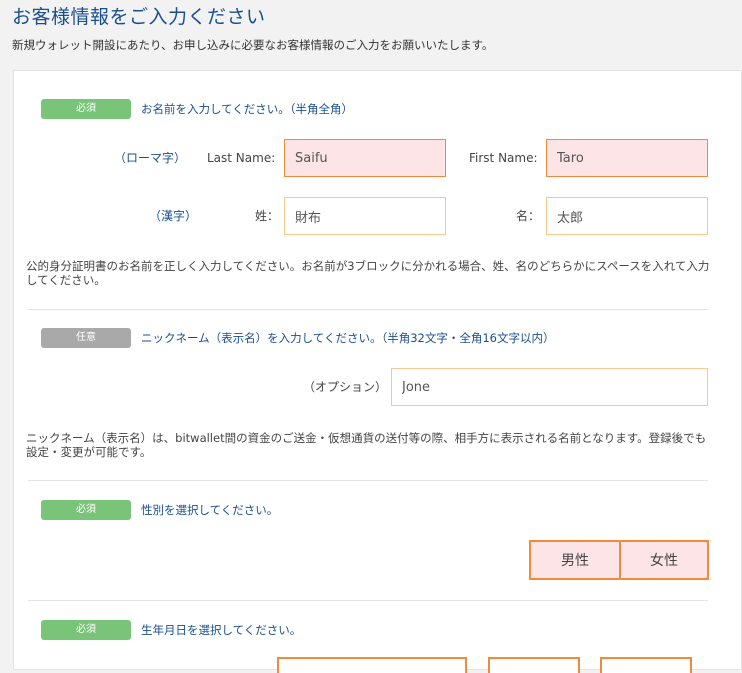 The width and height of the screenshot is (742, 673). I want to click on nickname-option-label: （オプション）, so click(345, 387).